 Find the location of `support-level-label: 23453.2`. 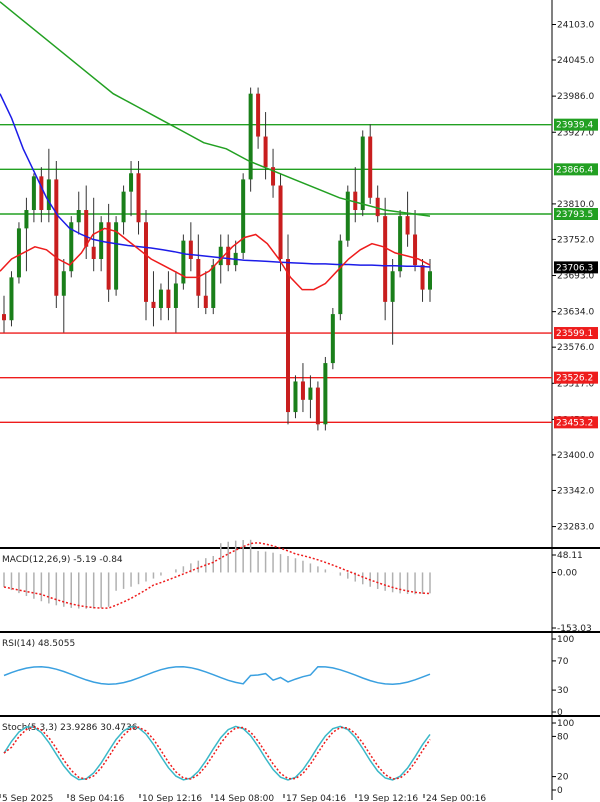

support-level-label: 23453.2 is located at coordinates (574, 423).